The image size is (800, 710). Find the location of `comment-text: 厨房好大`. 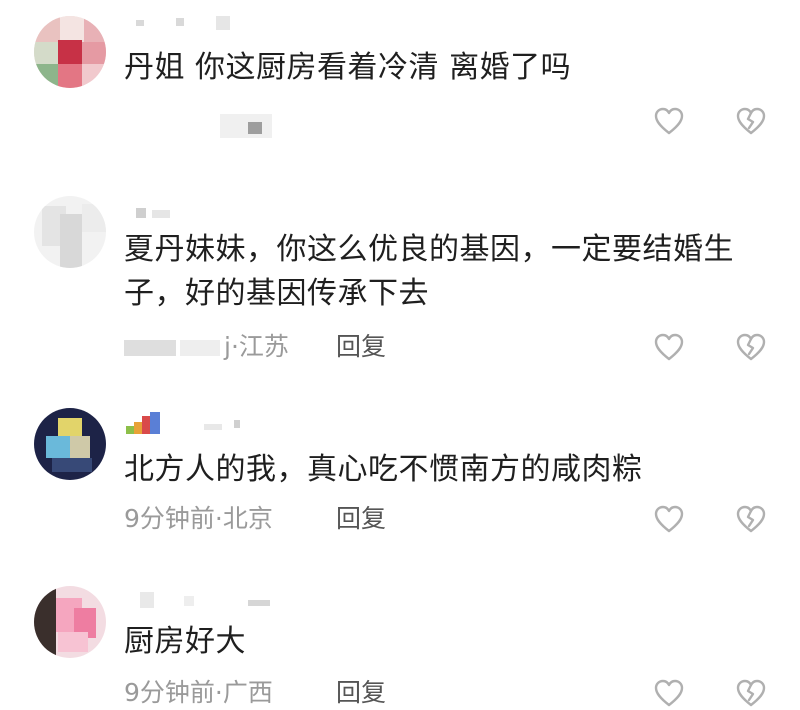

comment-text: 厨房好大 is located at coordinates (185, 641).